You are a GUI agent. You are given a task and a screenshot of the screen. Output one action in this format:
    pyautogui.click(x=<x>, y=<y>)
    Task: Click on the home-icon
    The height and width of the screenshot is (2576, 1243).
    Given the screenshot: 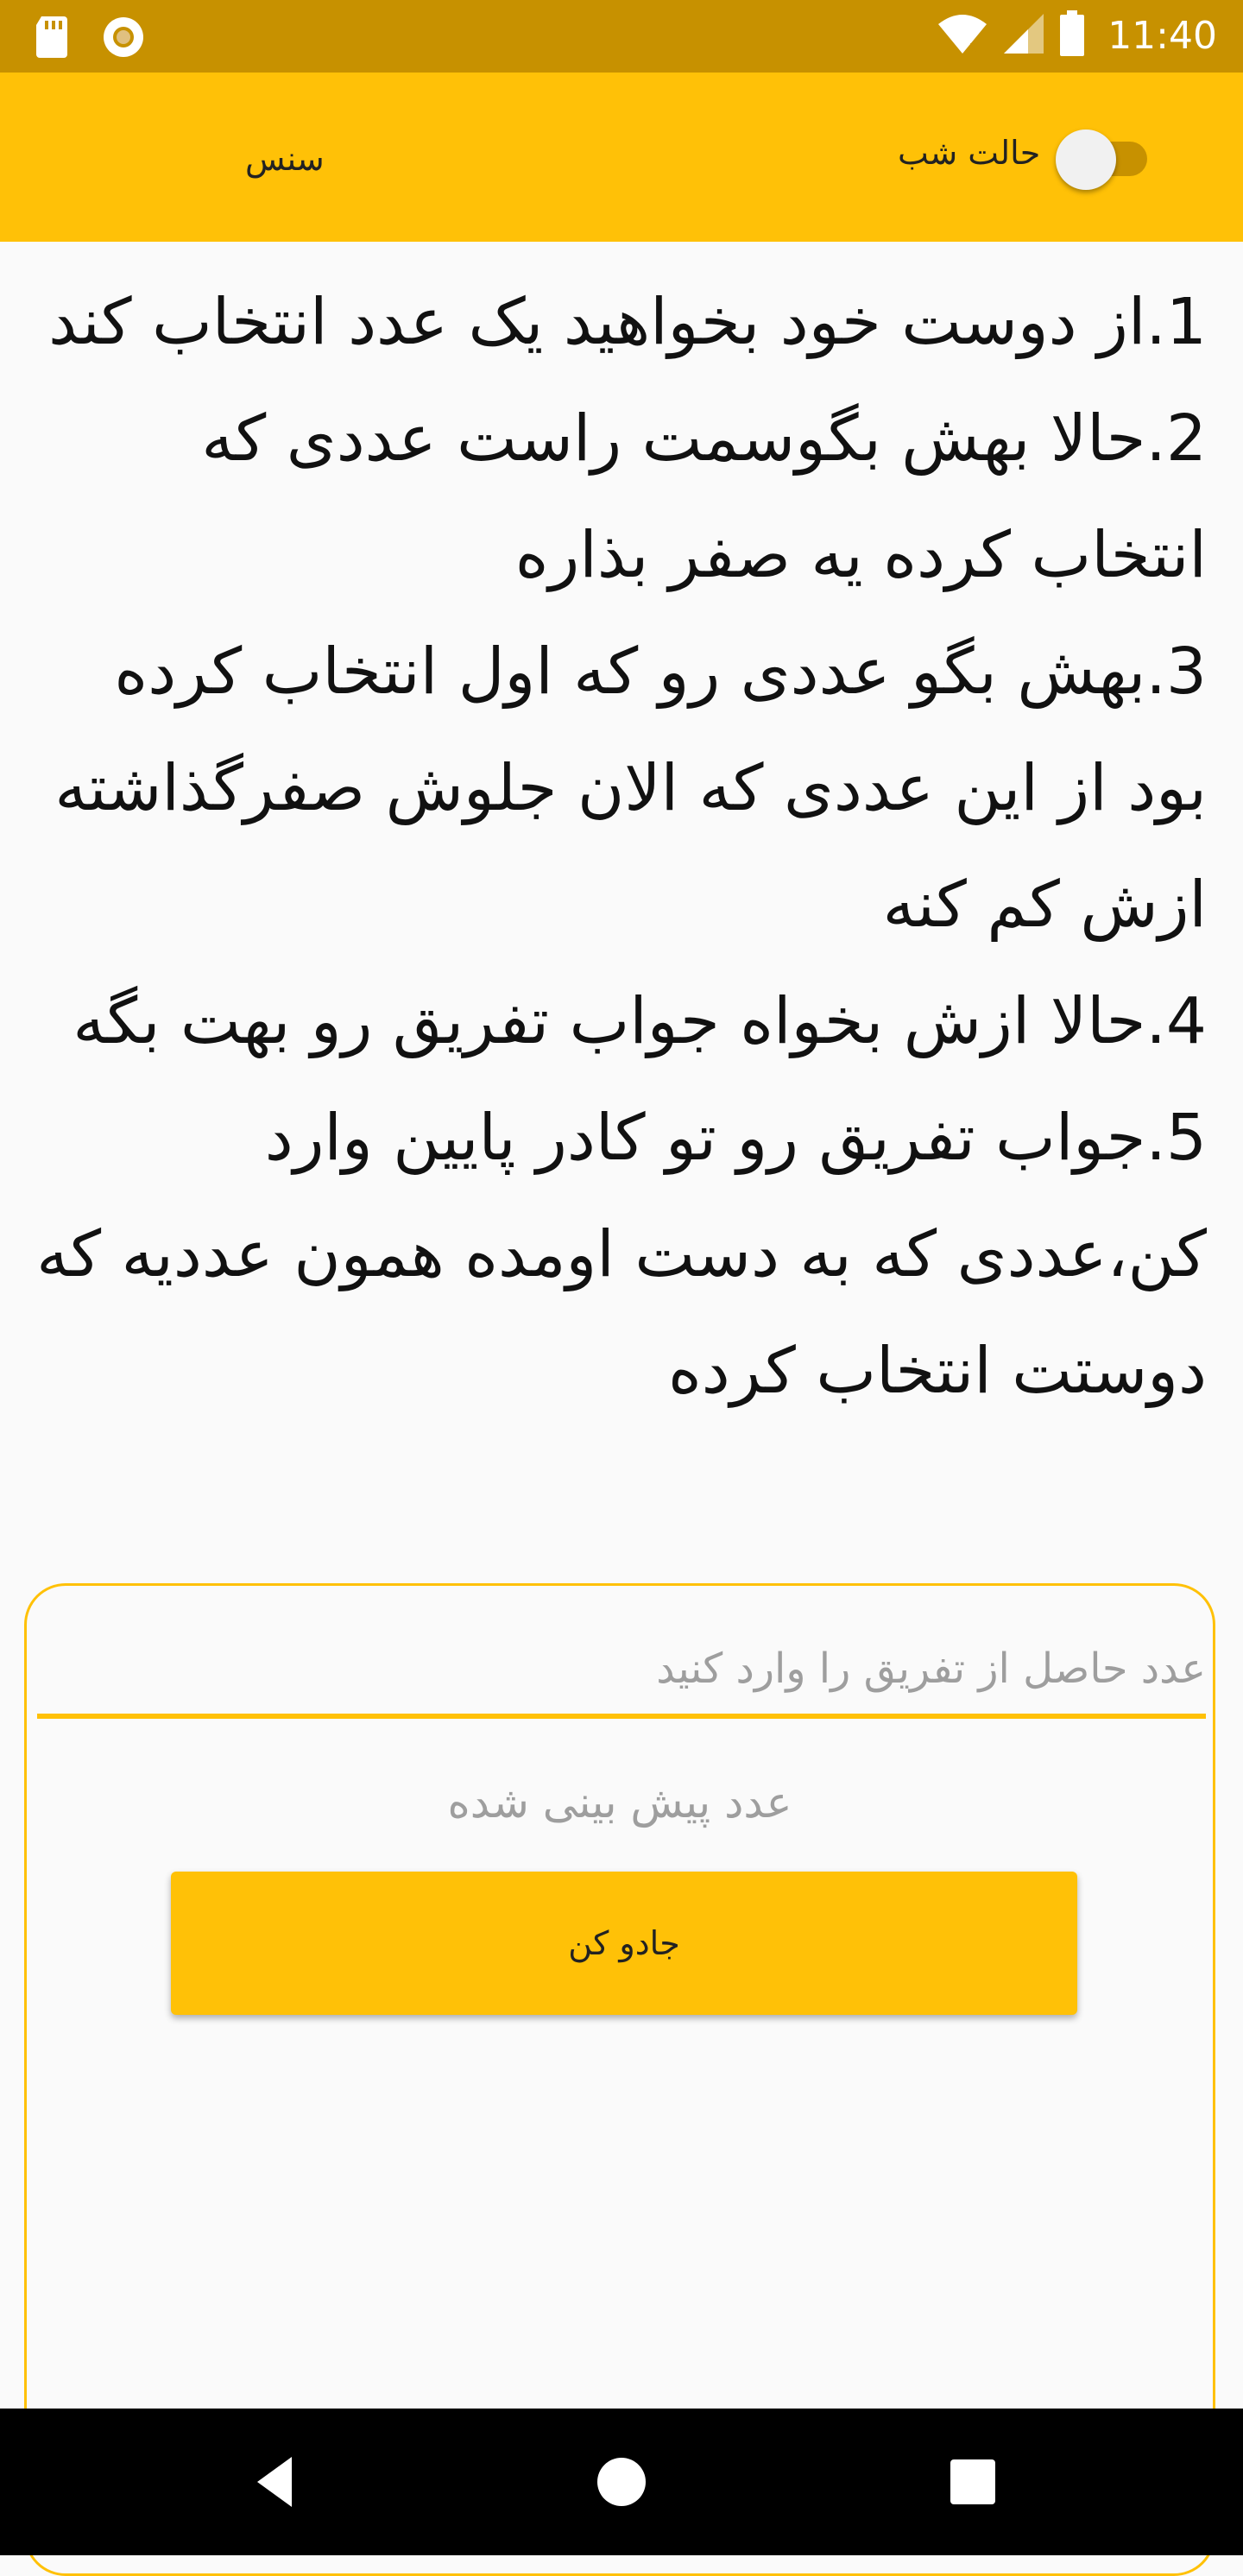 What is the action you would take?
    pyautogui.click(x=621, y=2481)
    